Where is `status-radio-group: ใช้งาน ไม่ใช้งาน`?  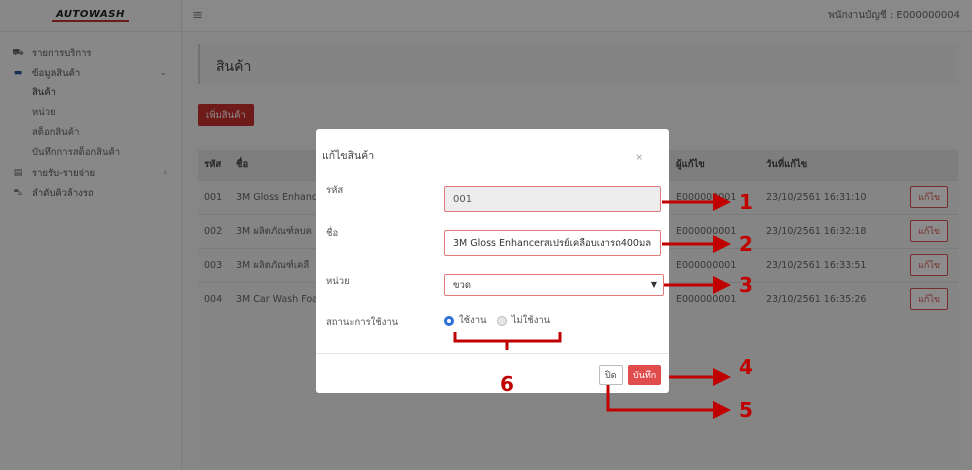
status-radio-group: ใช้งาน ไม่ใช้งาน is located at coordinates (502, 320).